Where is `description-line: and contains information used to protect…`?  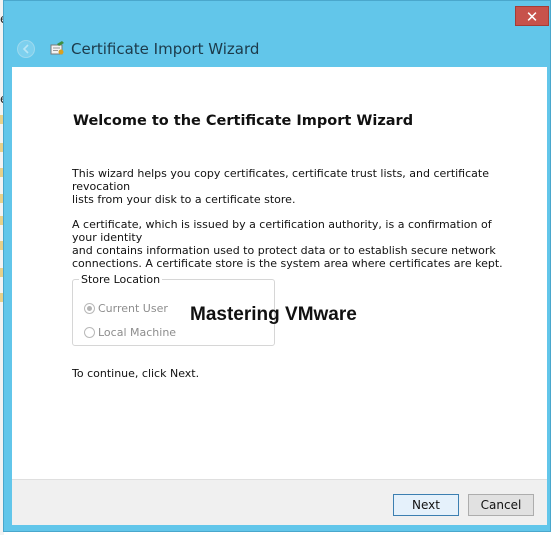
description-line: and contains information used to protect… is located at coordinates (284, 250).